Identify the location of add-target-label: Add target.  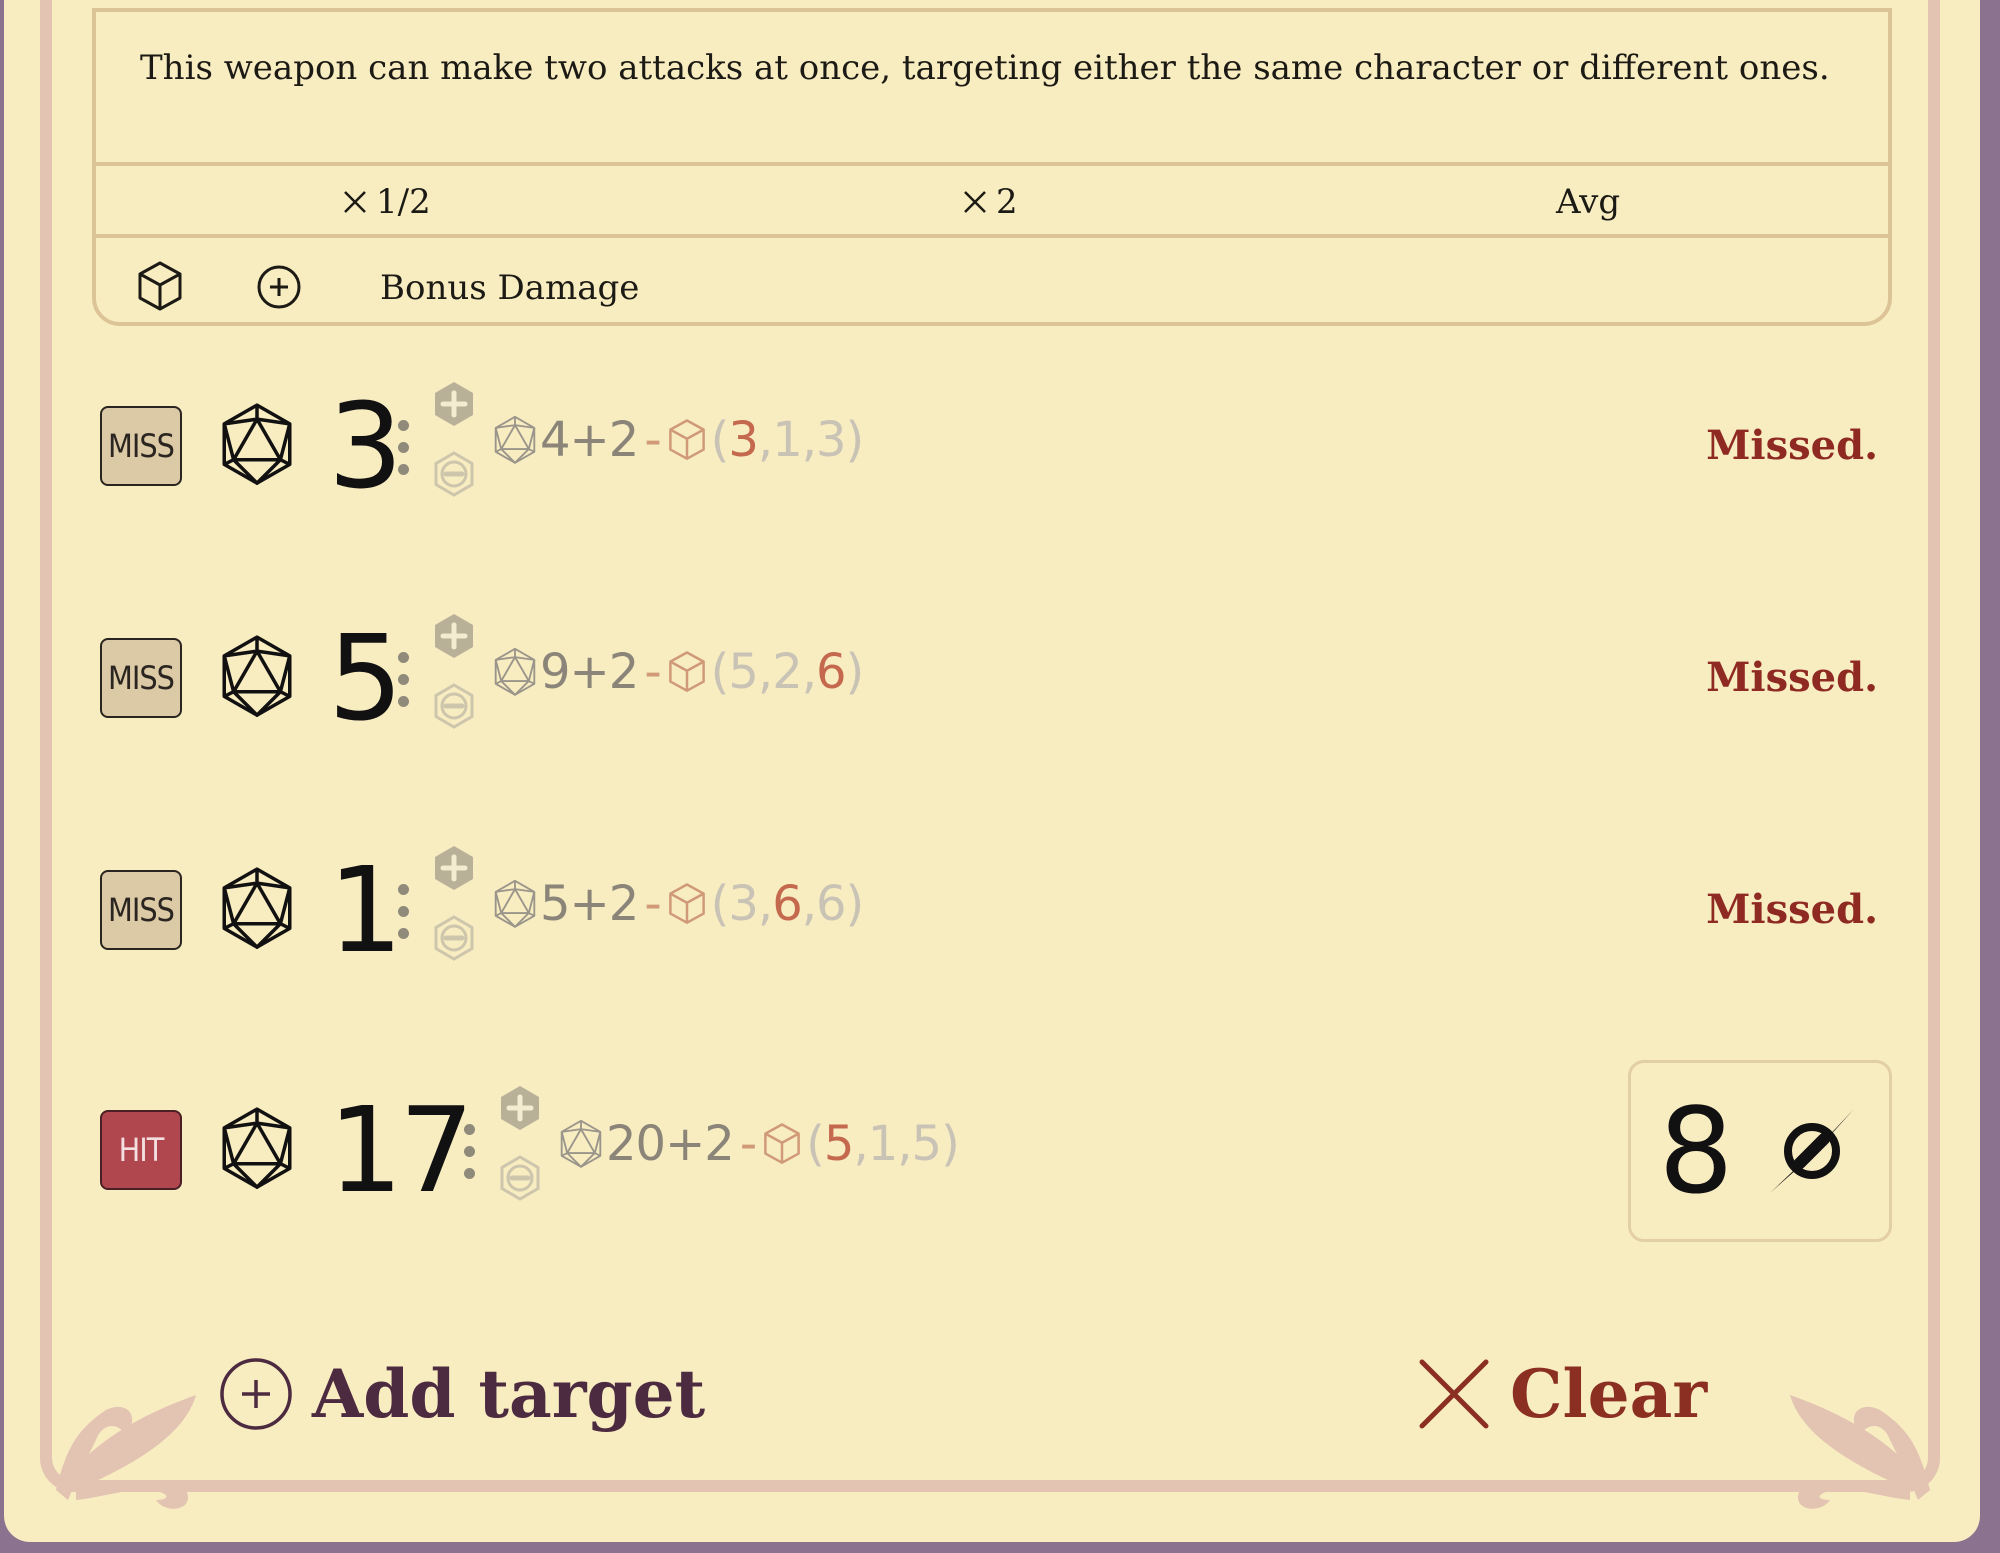
(509, 1394).